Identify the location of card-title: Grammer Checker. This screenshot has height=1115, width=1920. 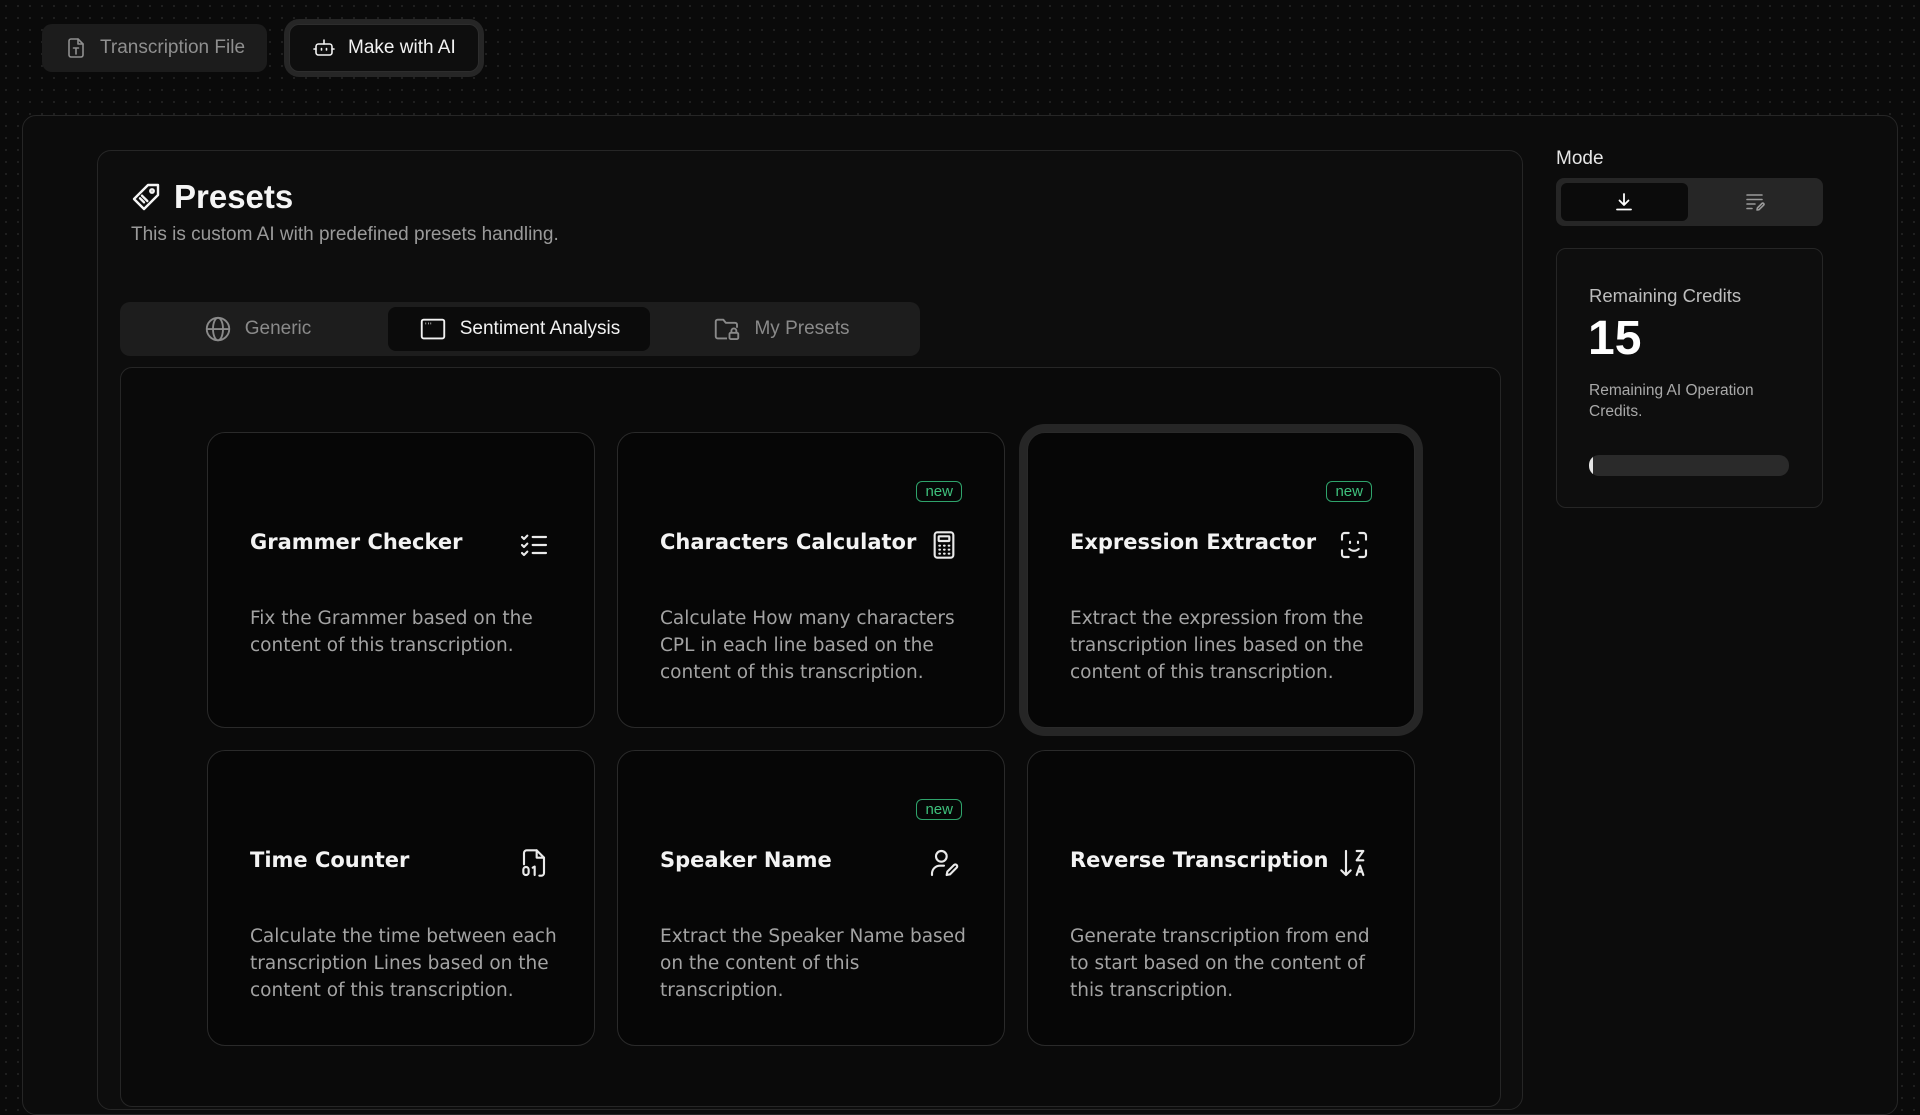
(356, 542).